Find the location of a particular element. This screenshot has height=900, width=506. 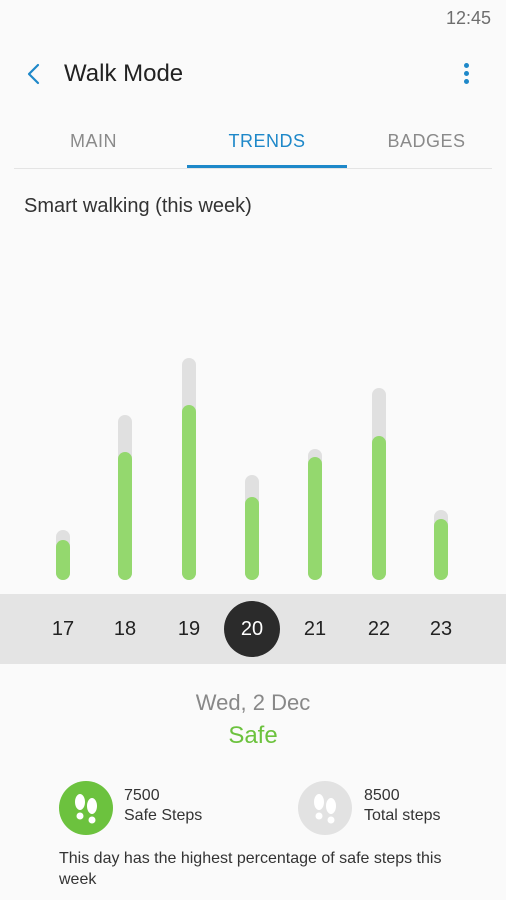

tab-main: MAIN is located at coordinates (93, 142).